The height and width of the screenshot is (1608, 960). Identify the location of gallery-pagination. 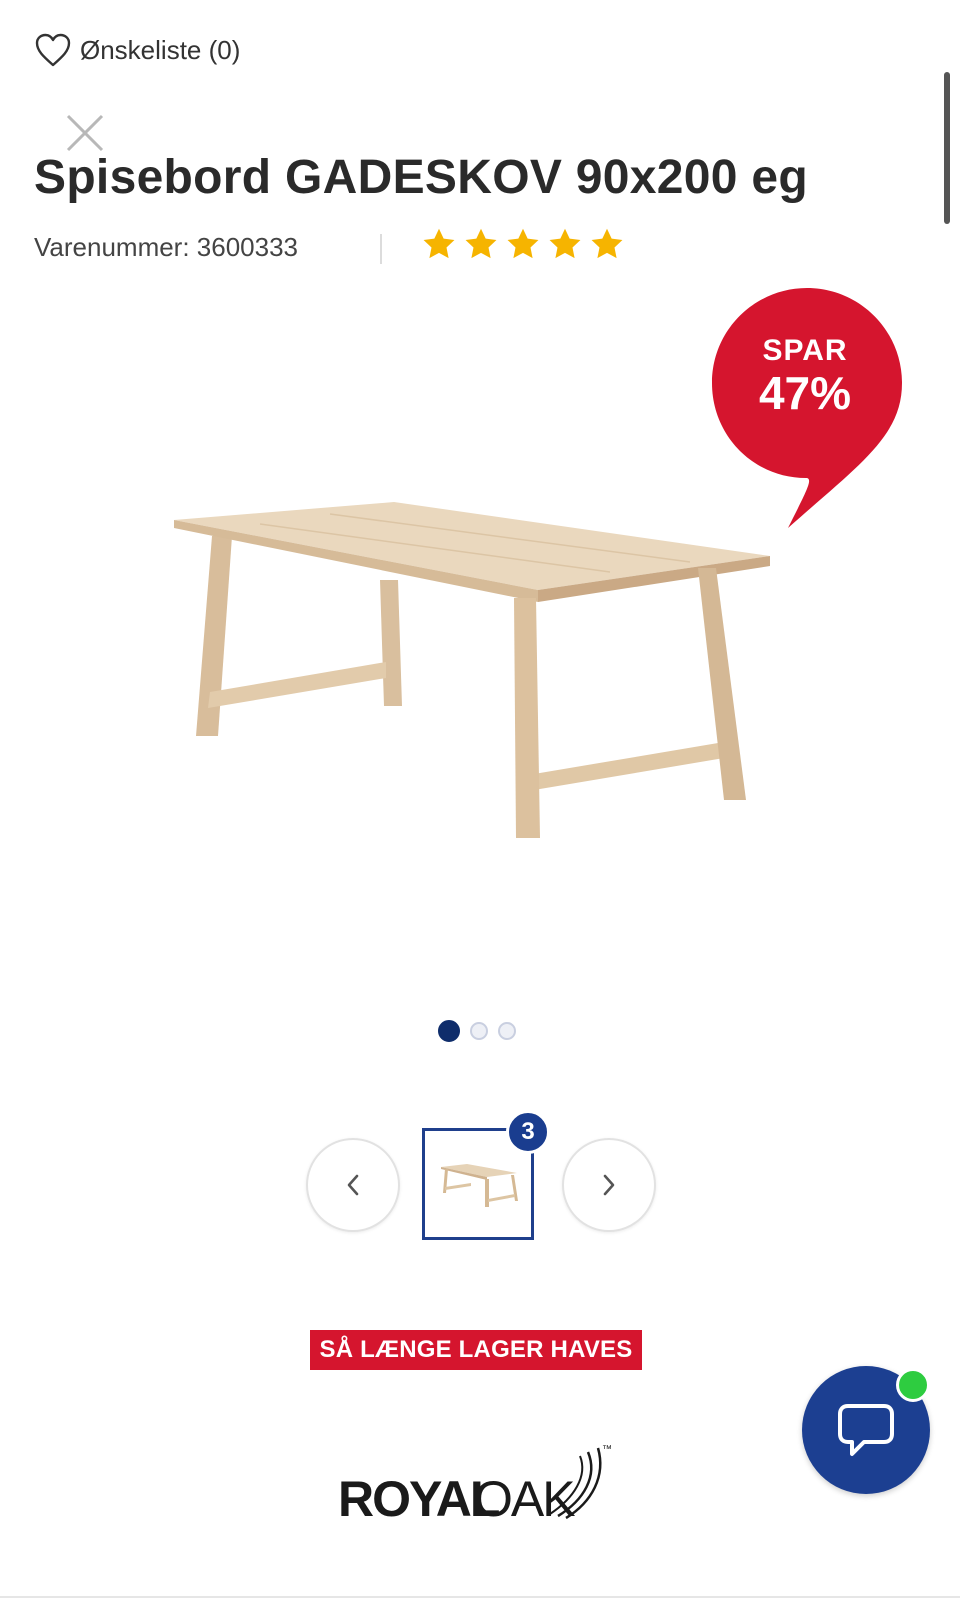
(477, 1031).